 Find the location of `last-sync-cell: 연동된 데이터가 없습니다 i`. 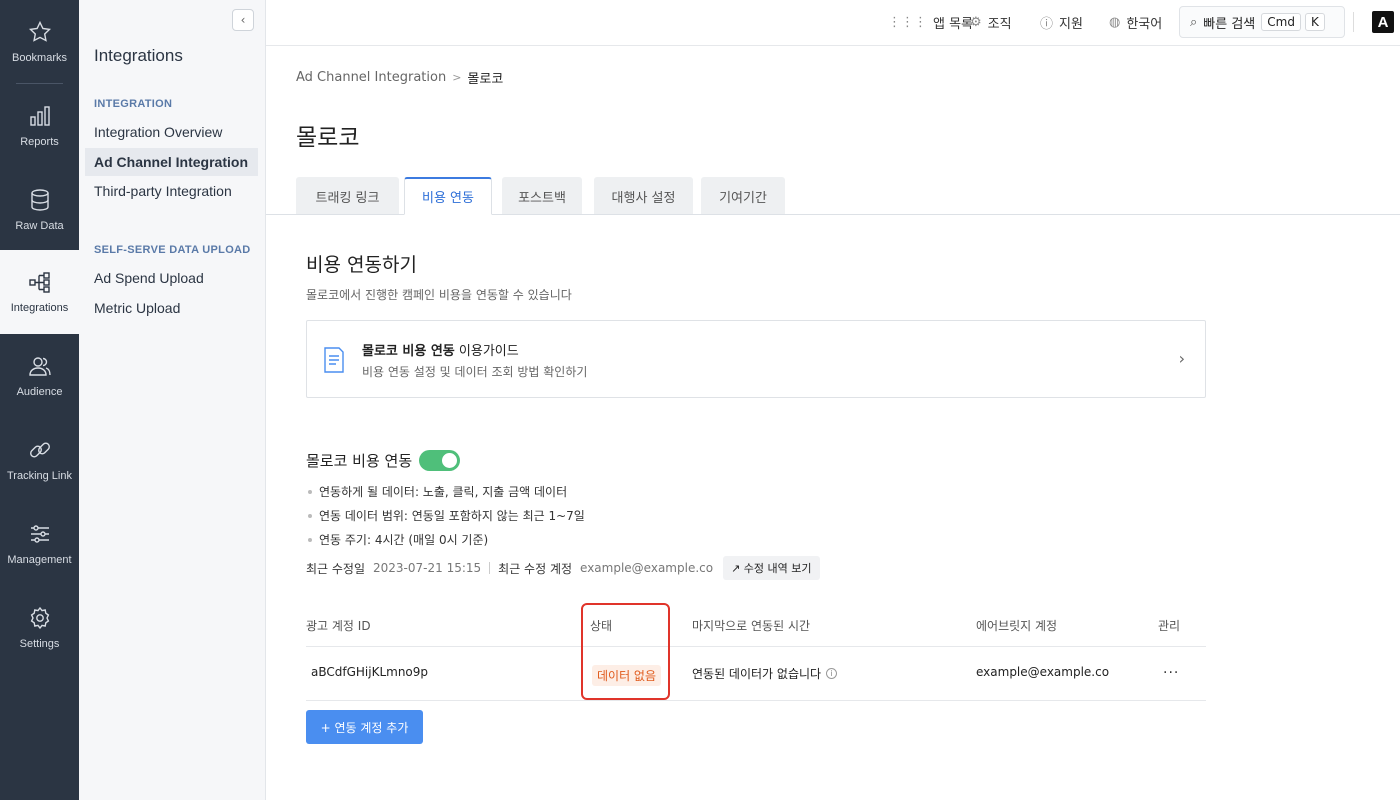

last-sync-cell: 연동된 데이터가 없습니다 i is located at coordinates (765, 673).